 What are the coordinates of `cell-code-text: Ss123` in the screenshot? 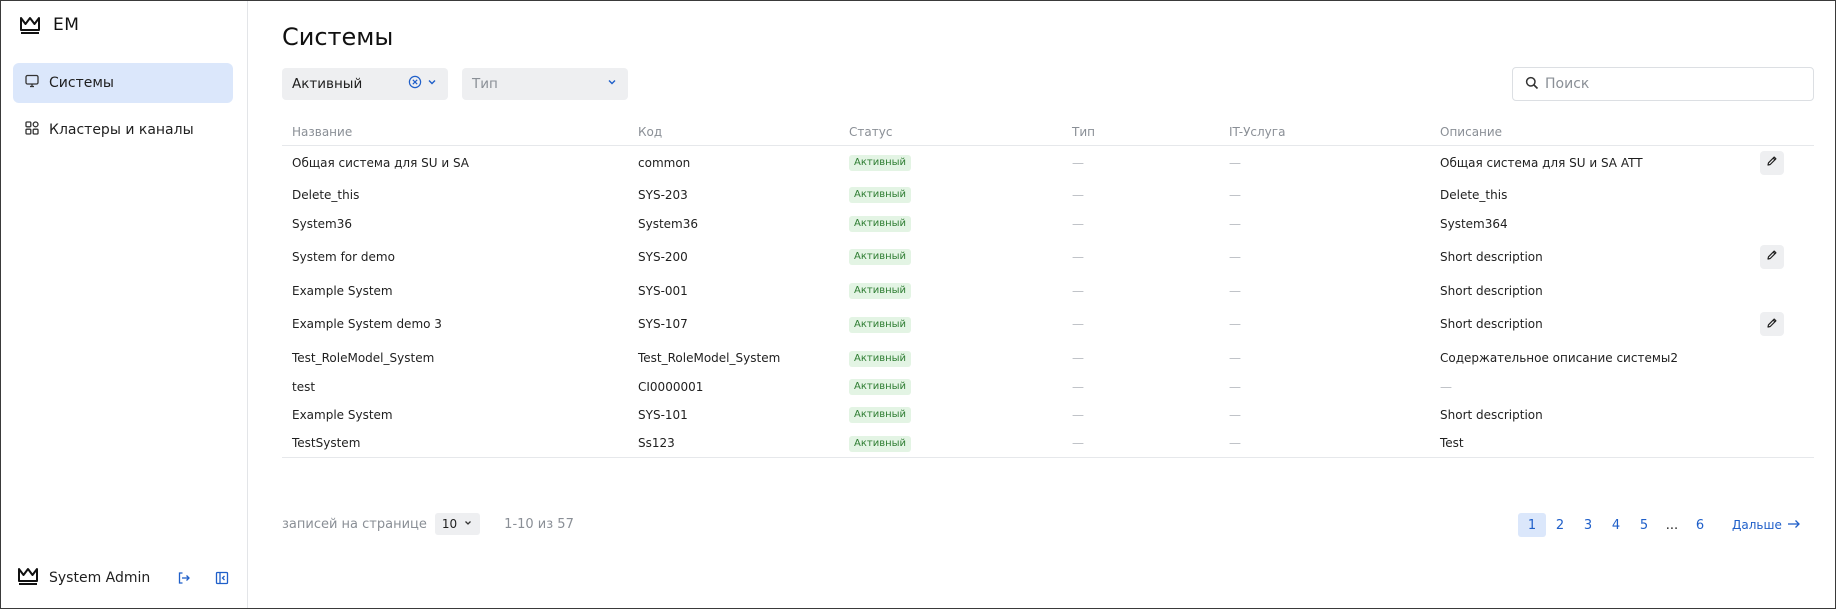 It's located at (656, 443).